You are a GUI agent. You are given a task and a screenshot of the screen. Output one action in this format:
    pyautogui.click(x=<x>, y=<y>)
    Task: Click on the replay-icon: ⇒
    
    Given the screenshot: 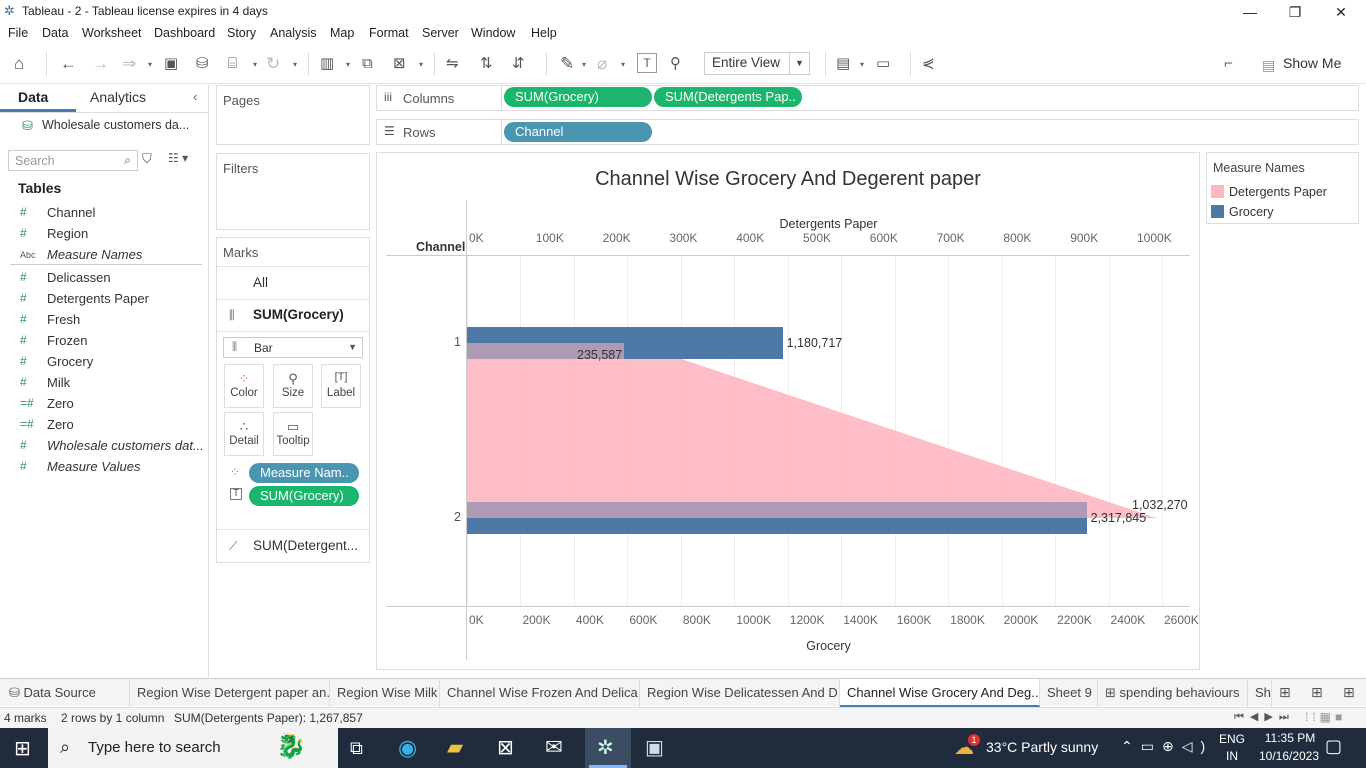 What is the action you would take?
    pyautogui.click(x=129, y=64)
    